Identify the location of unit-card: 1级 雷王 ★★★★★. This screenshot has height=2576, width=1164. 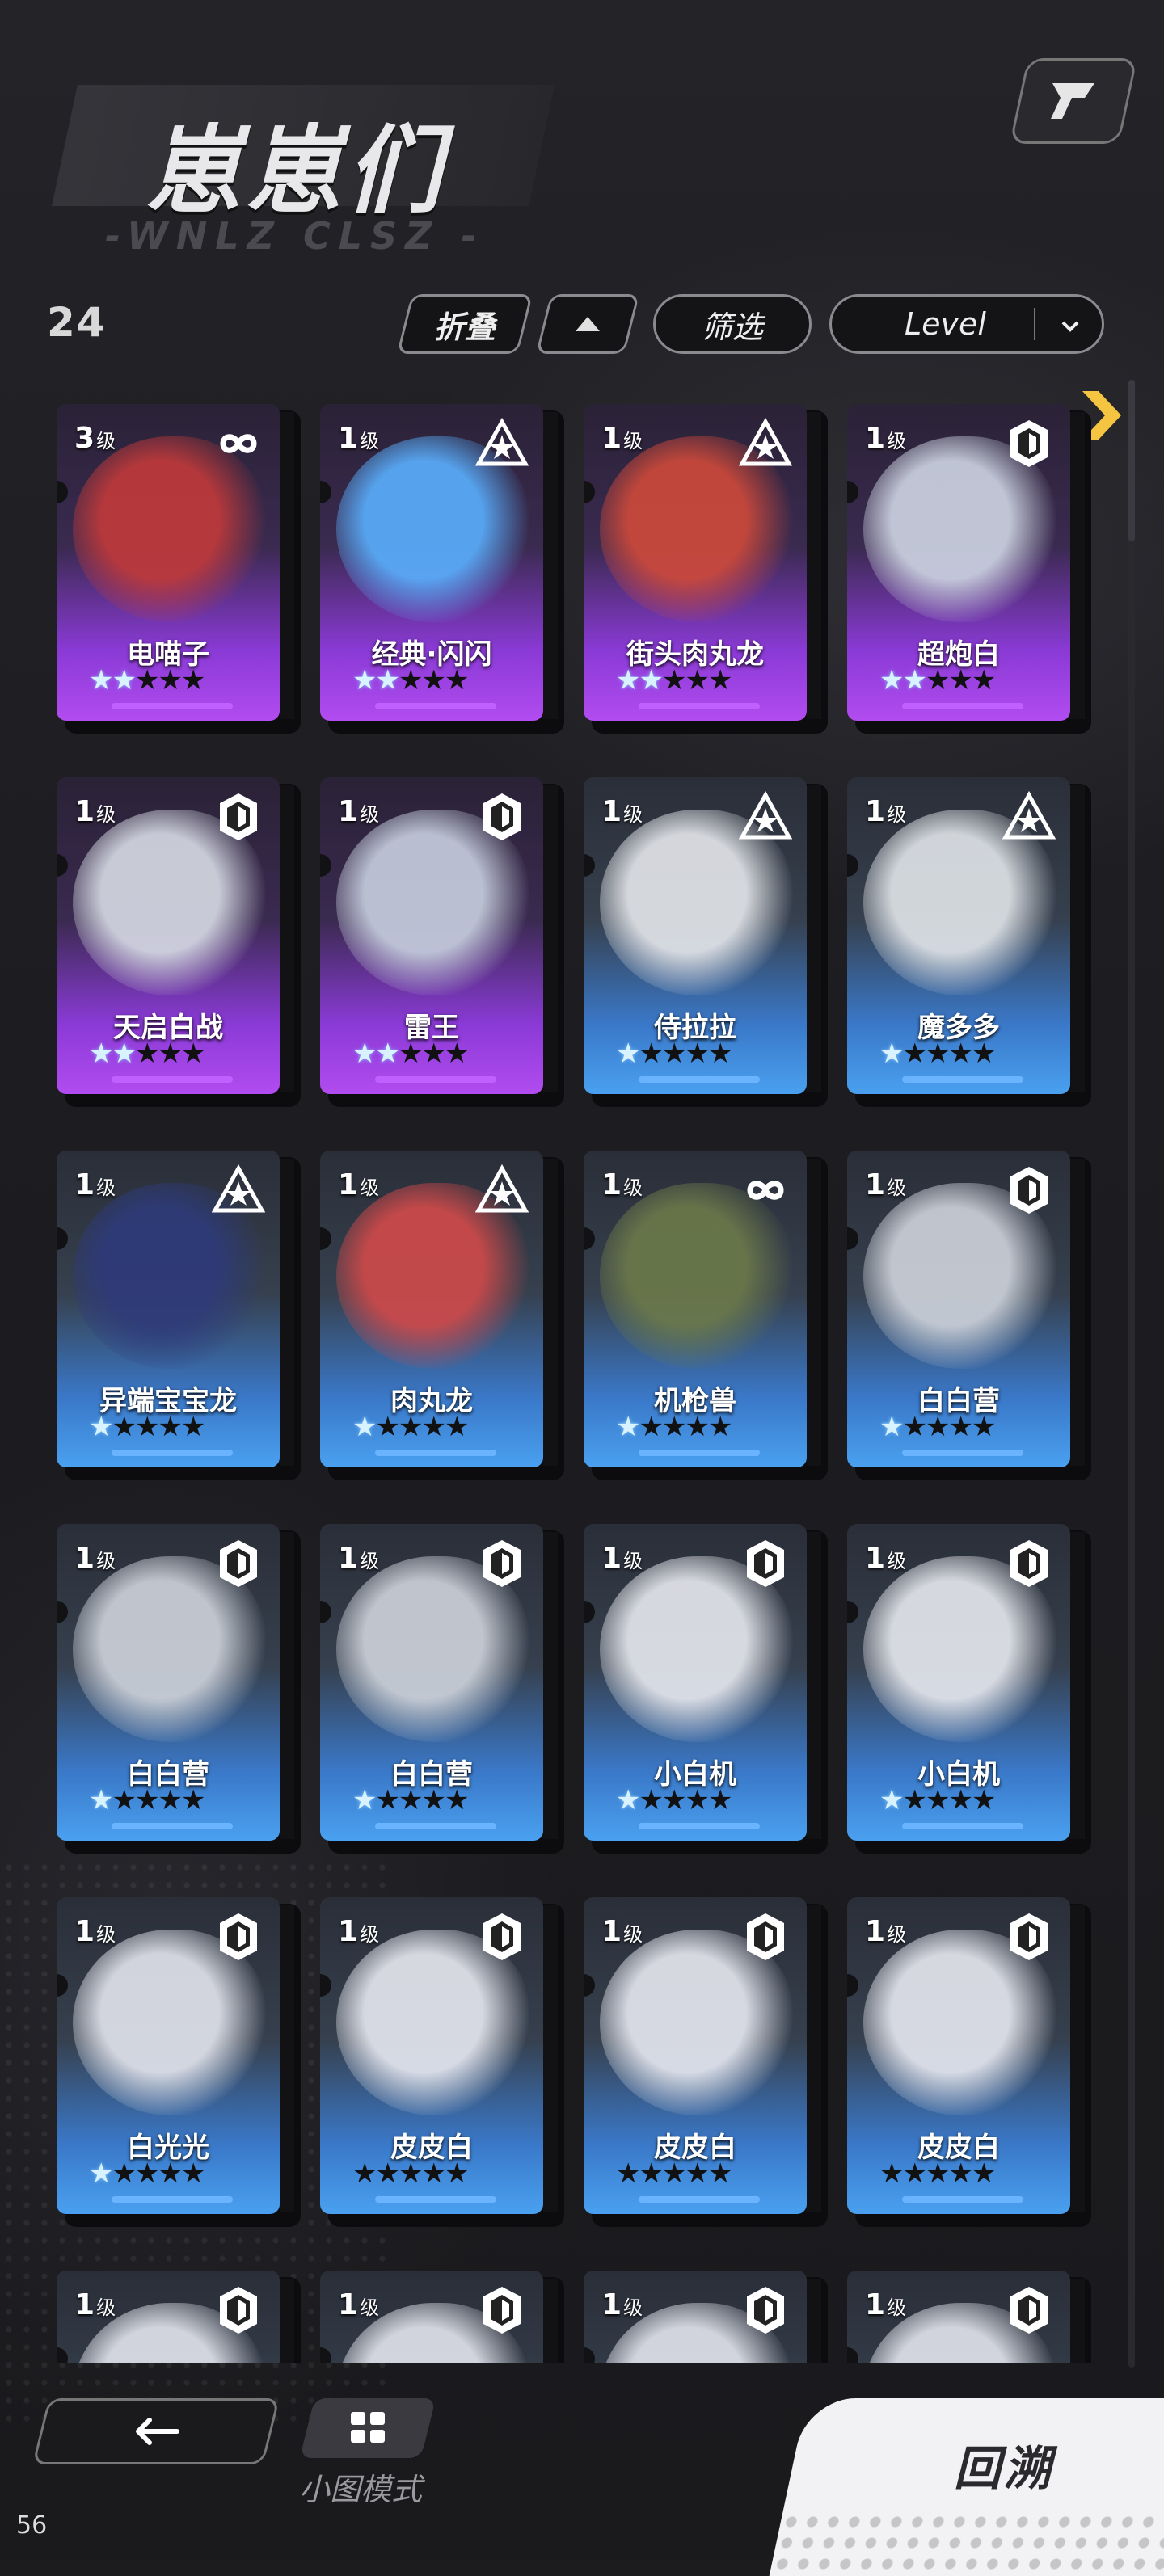
(442, 943).